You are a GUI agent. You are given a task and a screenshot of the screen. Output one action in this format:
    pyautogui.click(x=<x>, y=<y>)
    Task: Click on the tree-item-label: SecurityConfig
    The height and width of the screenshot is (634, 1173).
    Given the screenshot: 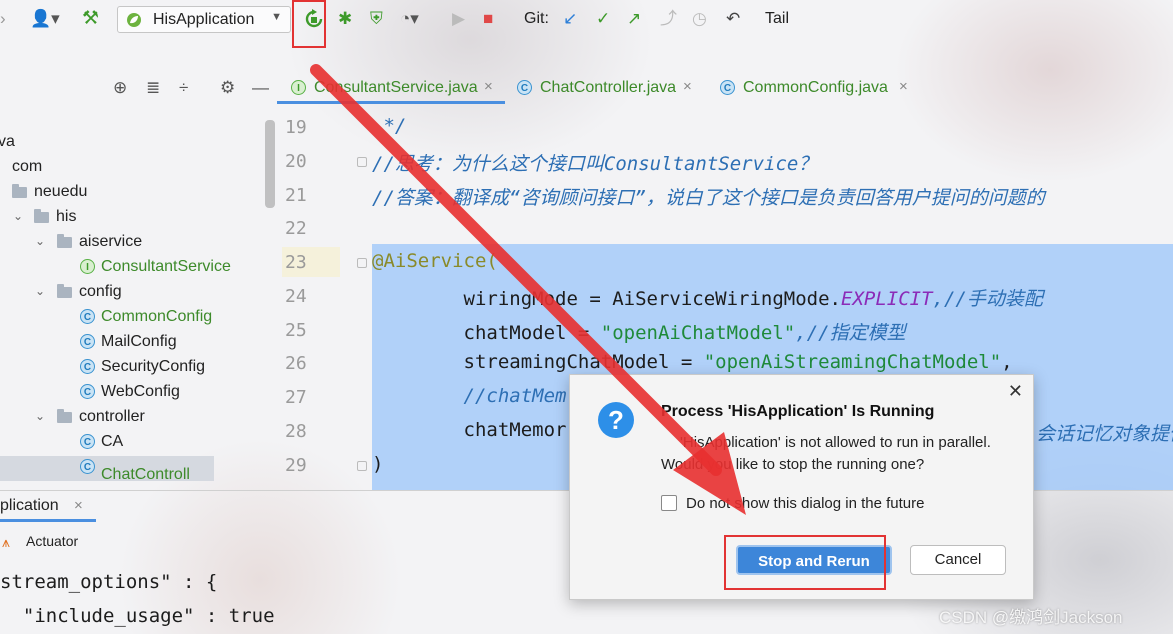 What is the action you would take?
    pyautogui.click(x=153, y=366)
    